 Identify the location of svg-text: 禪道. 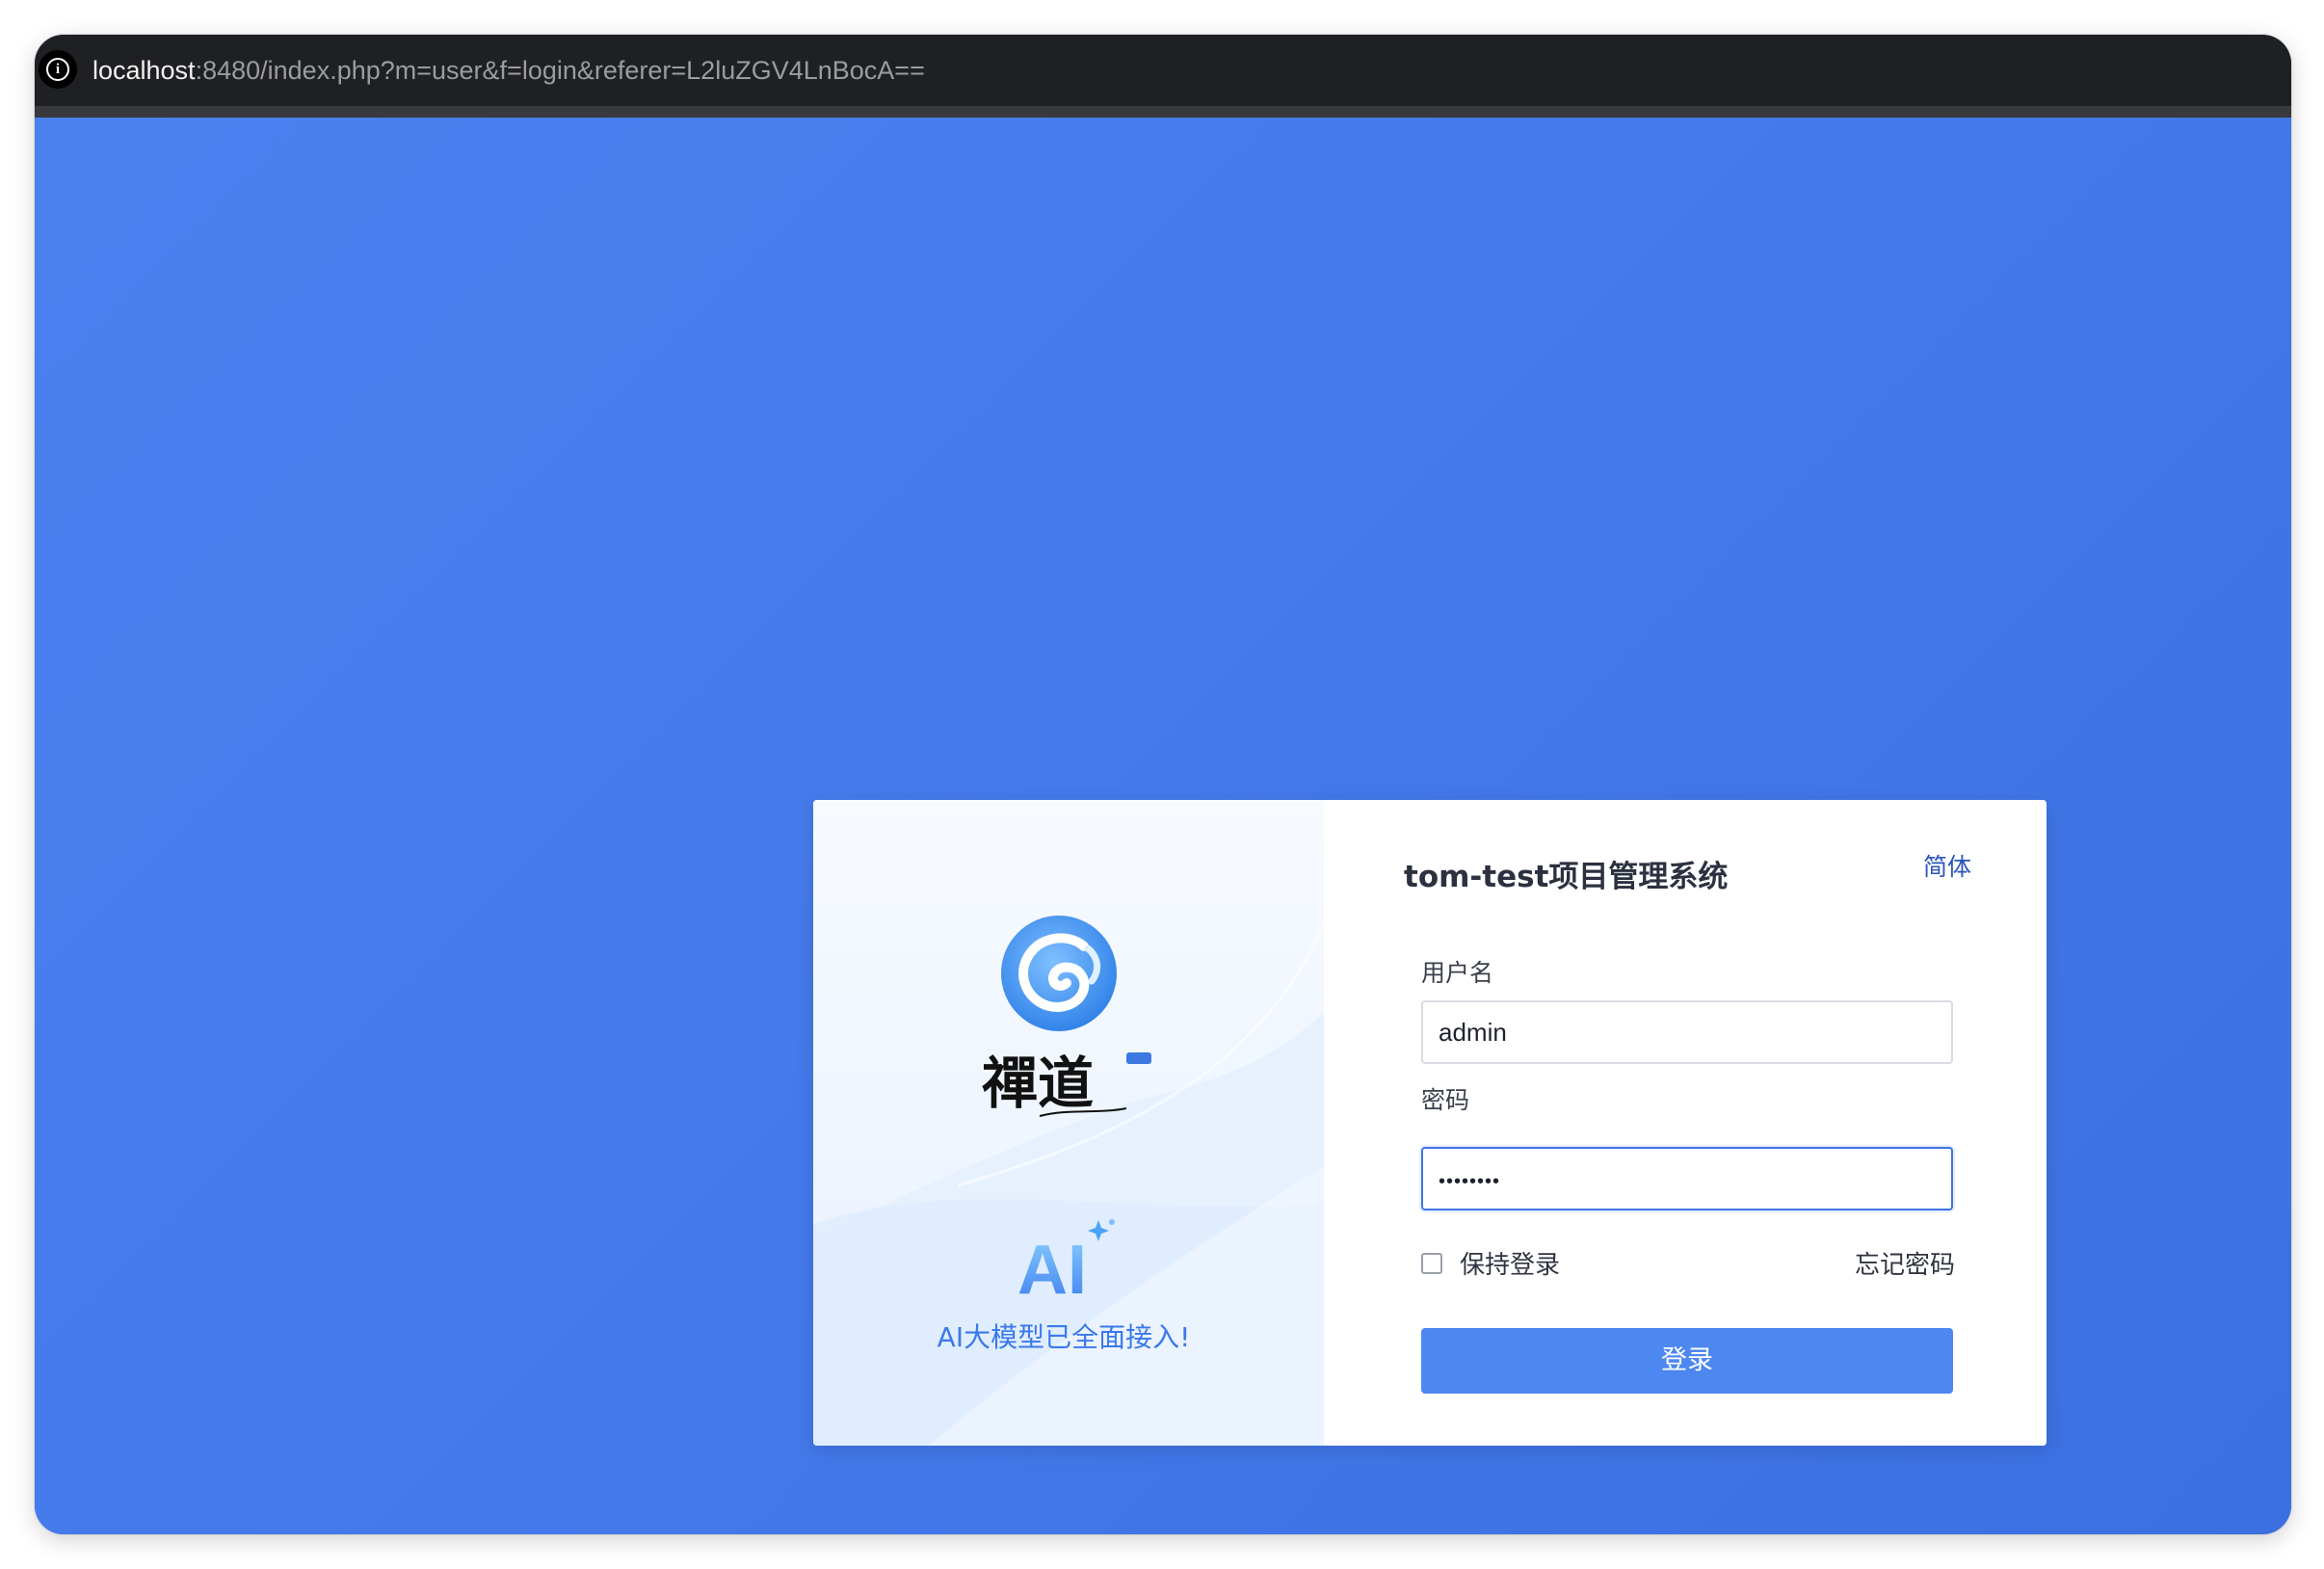
(1038, 1083).